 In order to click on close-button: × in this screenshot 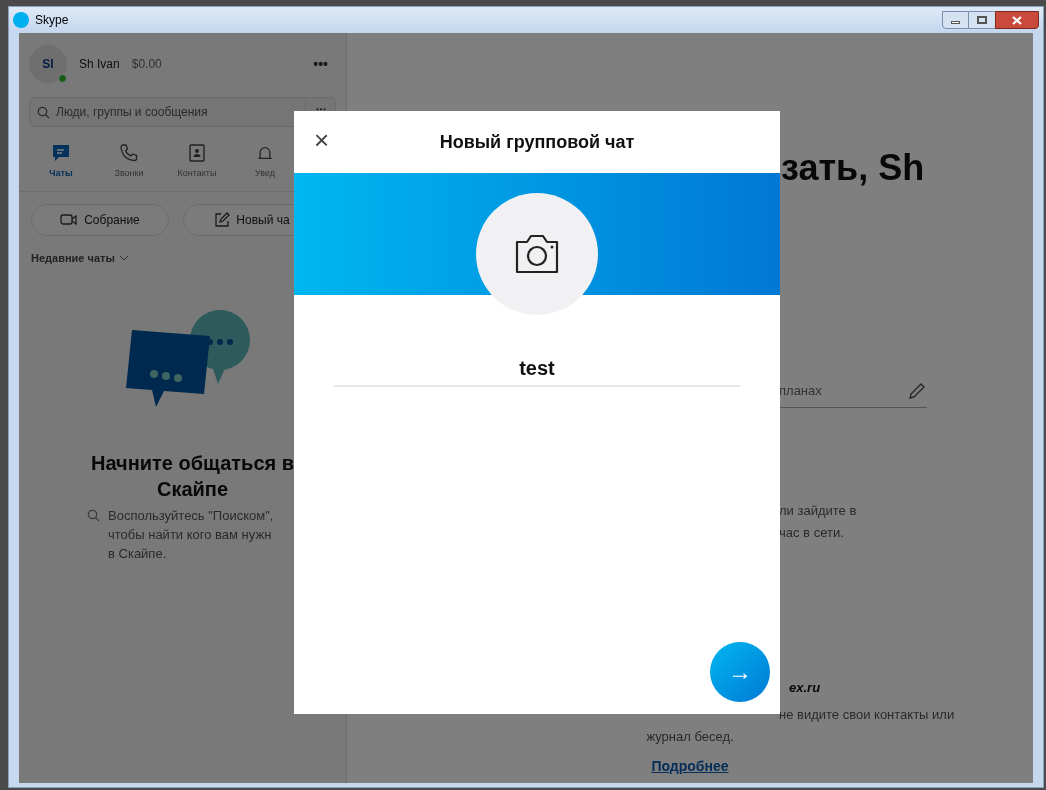, I will do `click(322, 140)`.